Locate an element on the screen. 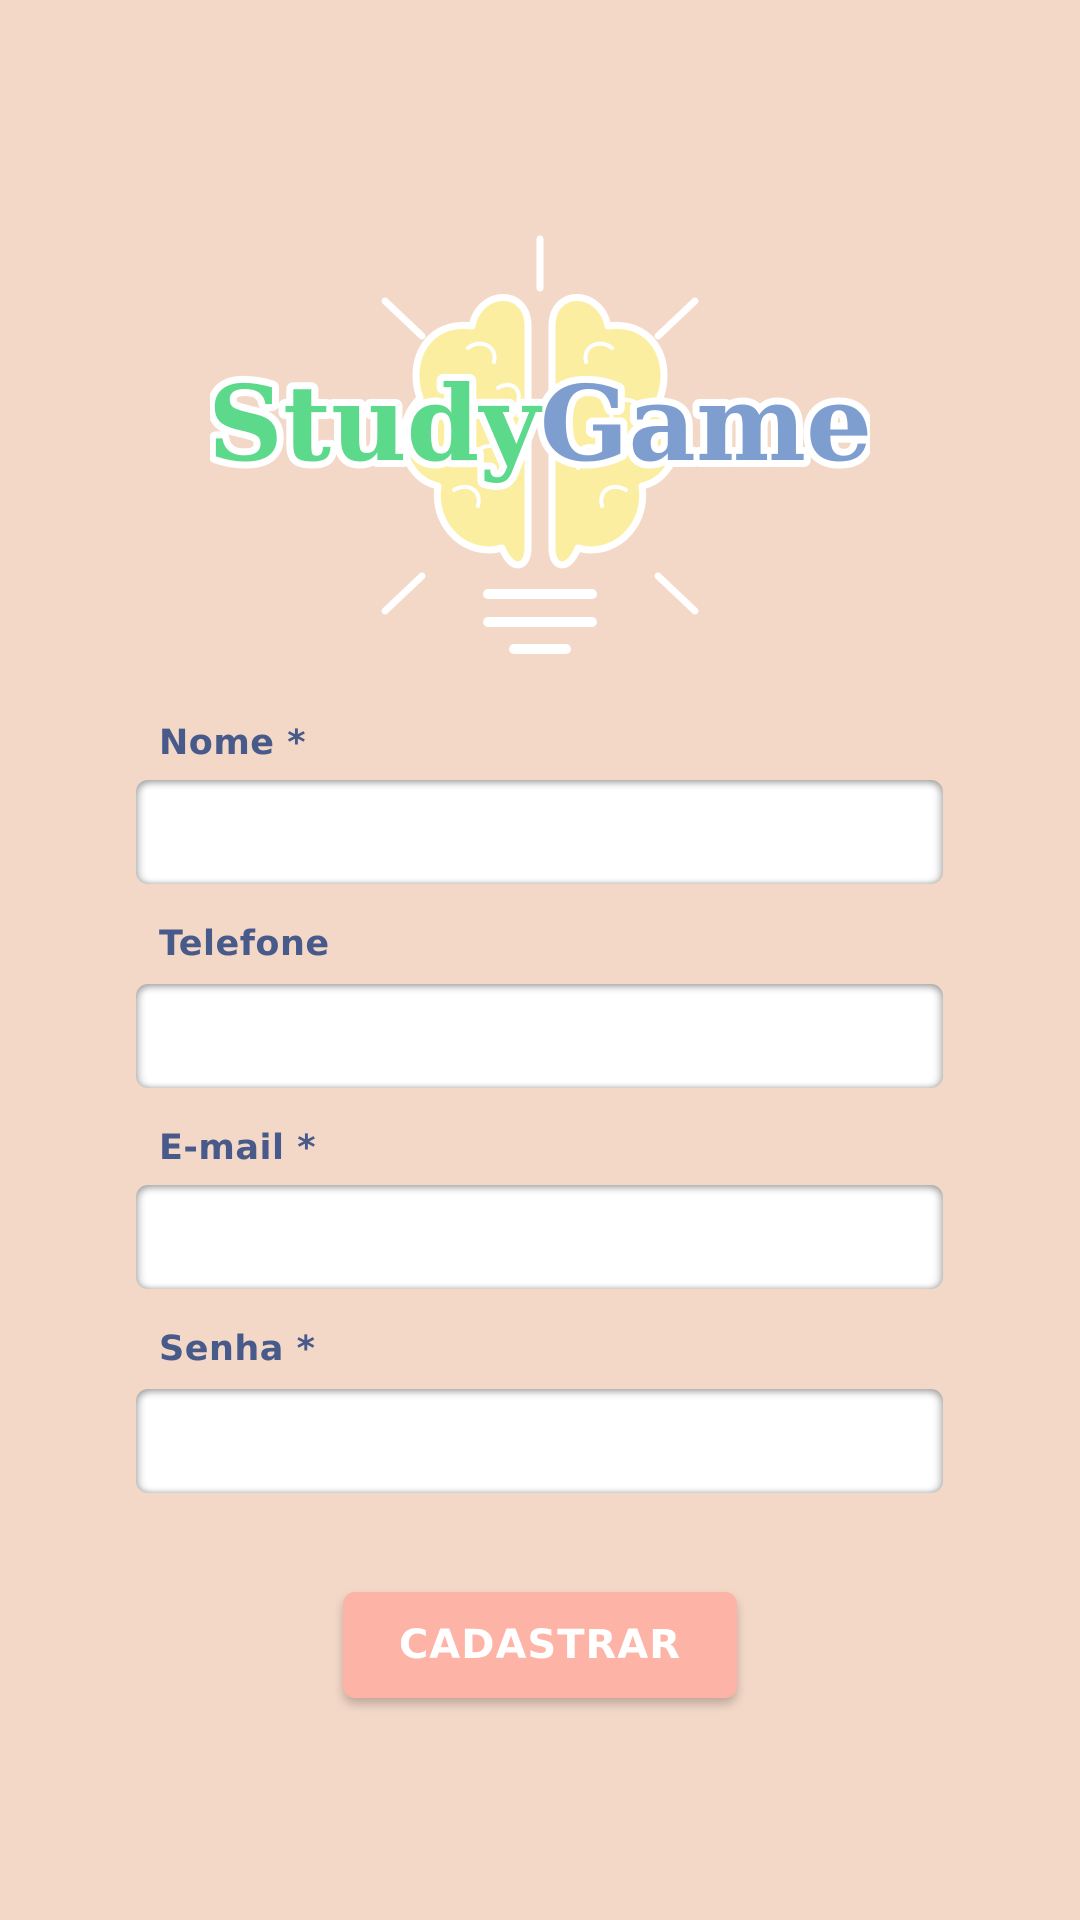 The height and width of the screenshot is (1920, 1080). email-label: E-mail * is located at coordinates (238, 1148).